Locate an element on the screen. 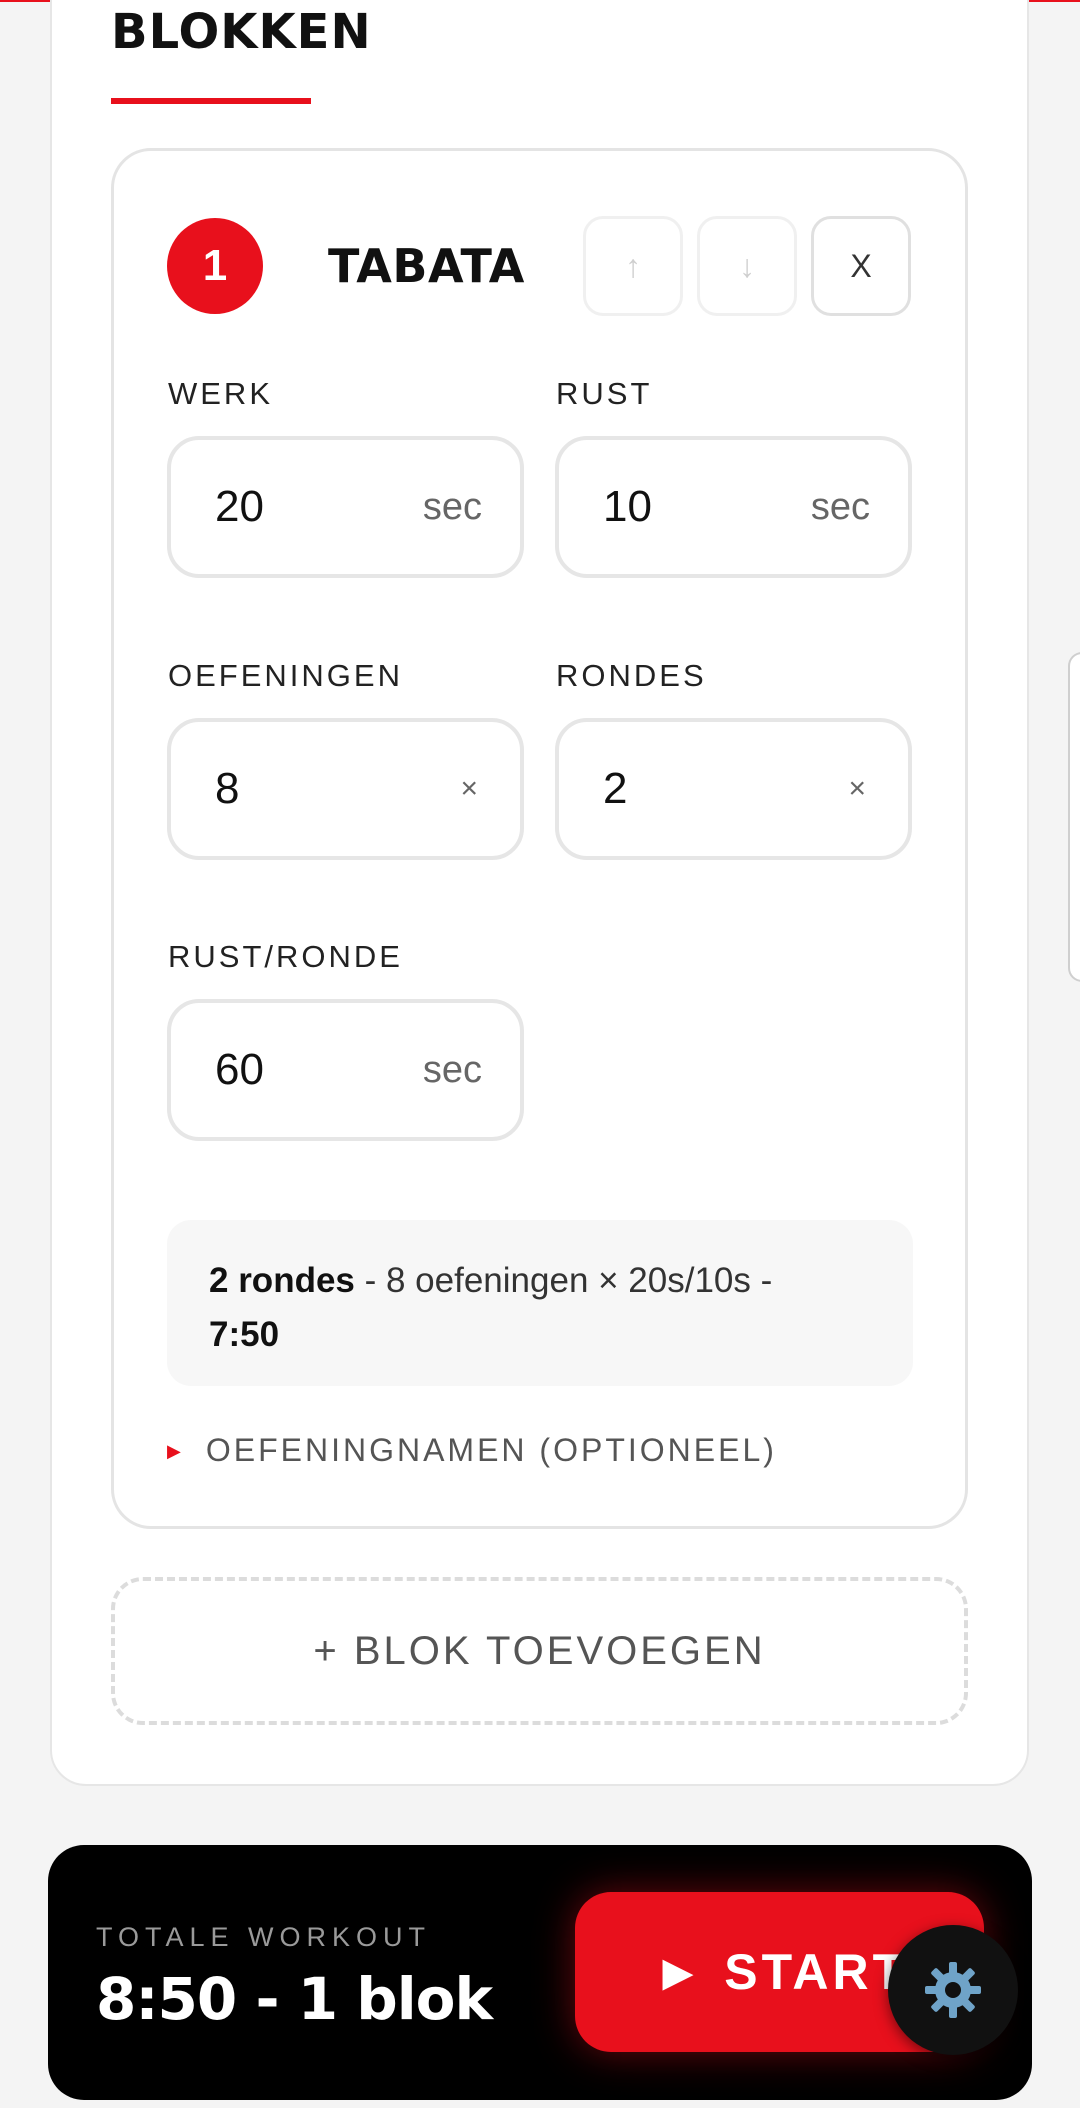  rest-unit: sec is located at coordinates (840, 507).